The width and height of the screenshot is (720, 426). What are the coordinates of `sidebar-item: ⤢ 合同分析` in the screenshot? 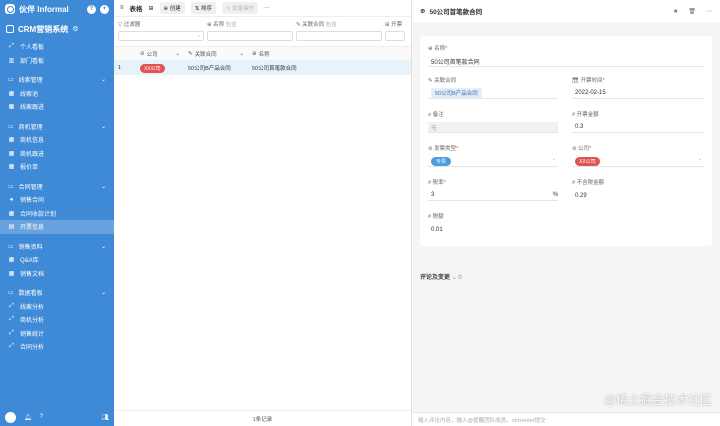 It's located at (57, 347).